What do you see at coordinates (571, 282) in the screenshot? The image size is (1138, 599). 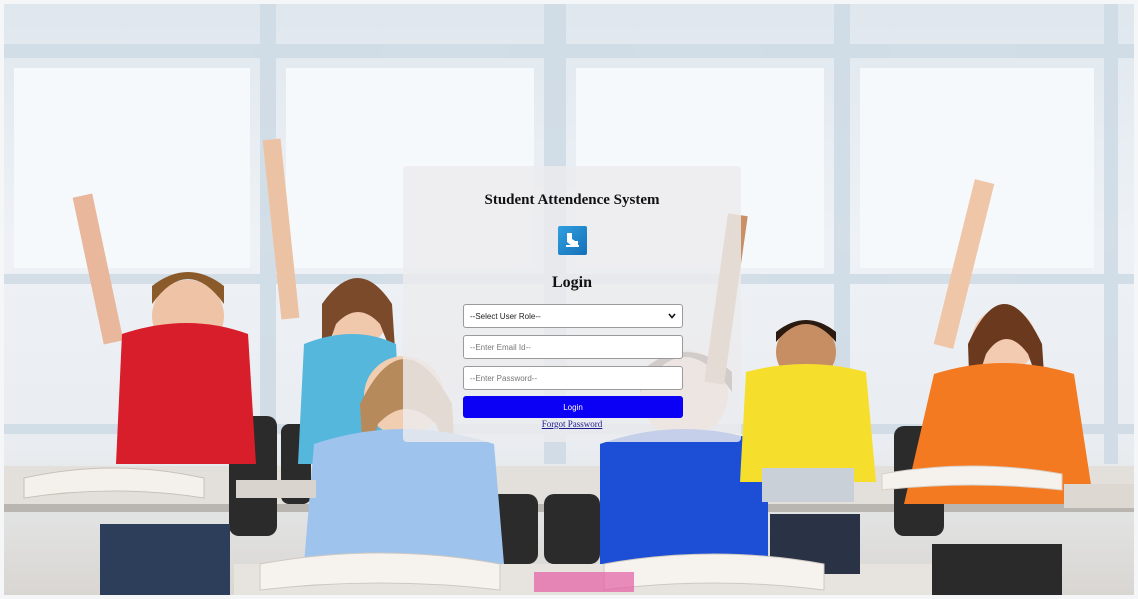 I see `login-heading: Login` at bounding box center [571, 282].